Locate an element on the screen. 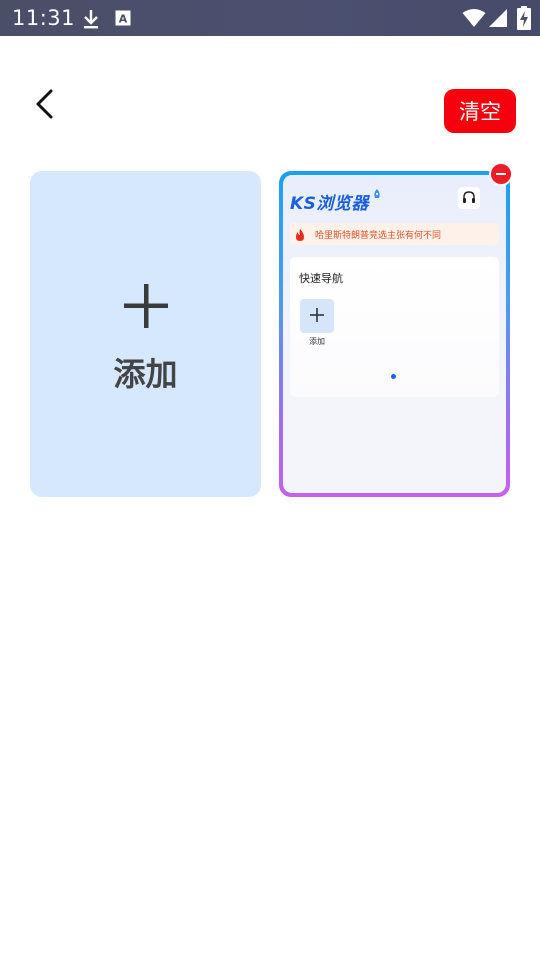 This screenshot has width=540, height=960. chevron-left-icon is located at coordinates (44, 106).